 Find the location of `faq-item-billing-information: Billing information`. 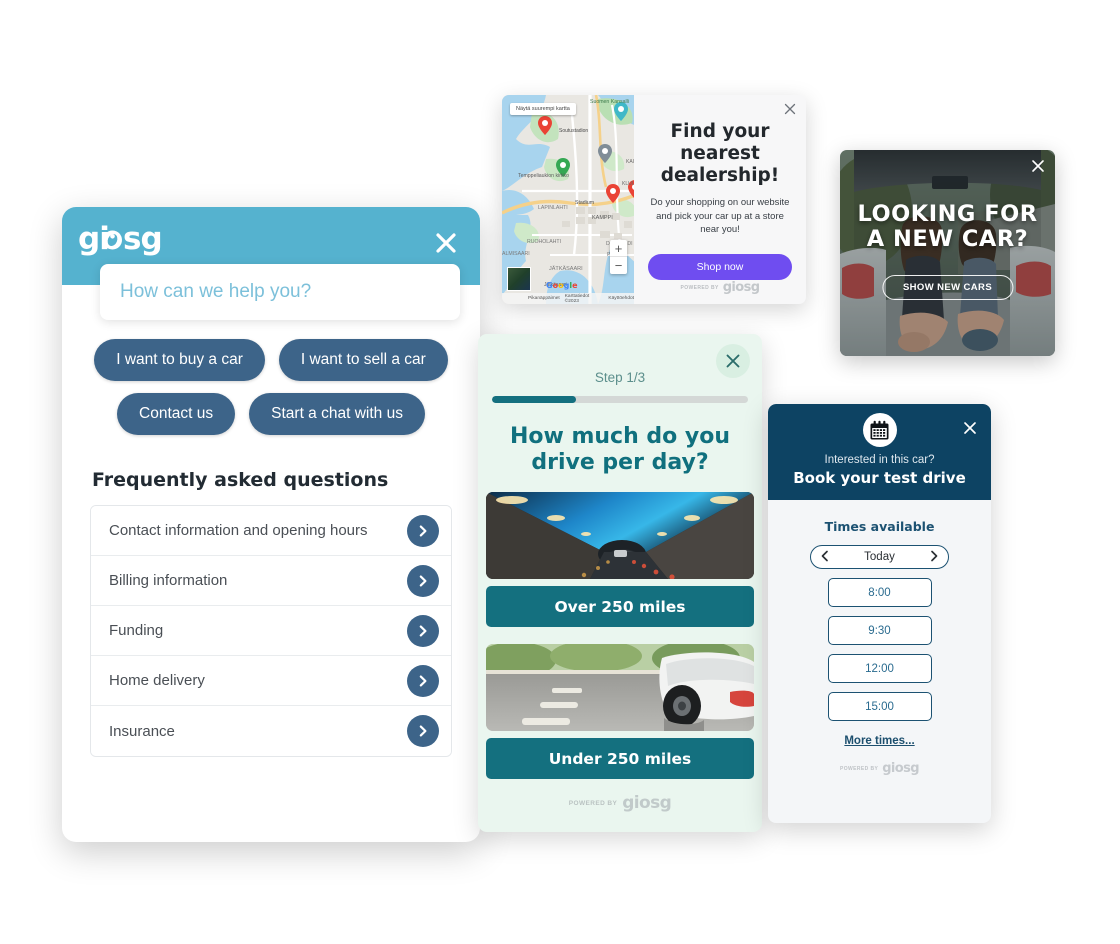

faq-item-billing-information: Billing information is located at coordinates (271, 581).